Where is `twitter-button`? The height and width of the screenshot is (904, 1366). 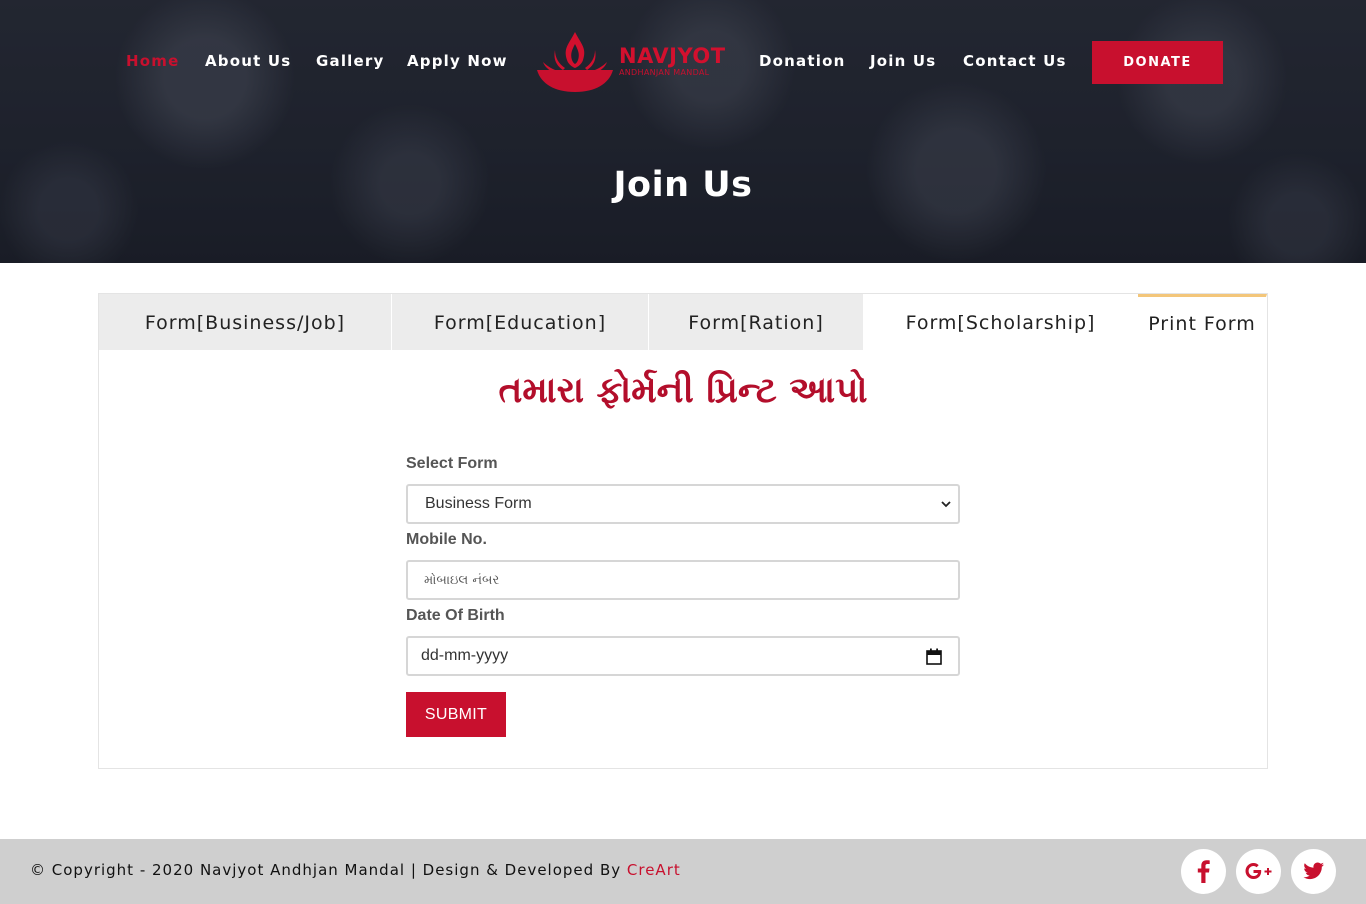
twitter-button is located at coordinates (1313, 871).